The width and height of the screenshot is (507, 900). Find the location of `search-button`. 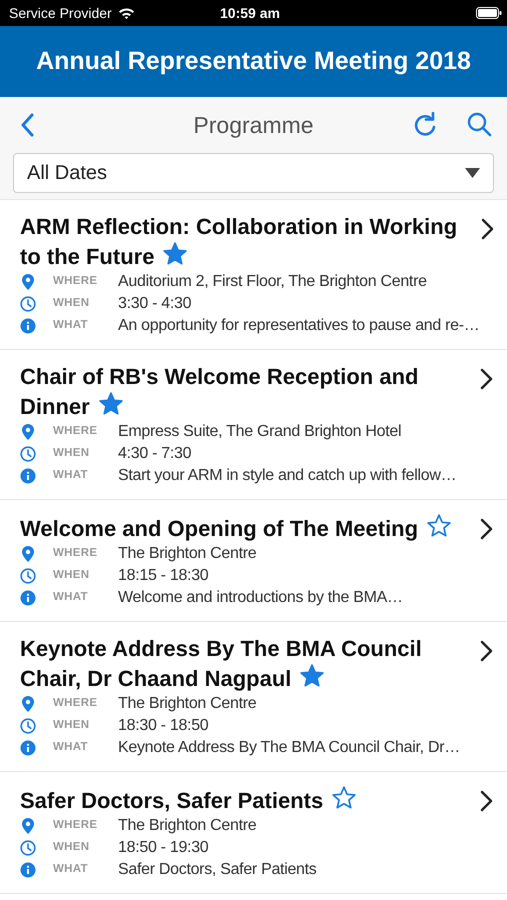

search-button is located at coordinates (479, 124).